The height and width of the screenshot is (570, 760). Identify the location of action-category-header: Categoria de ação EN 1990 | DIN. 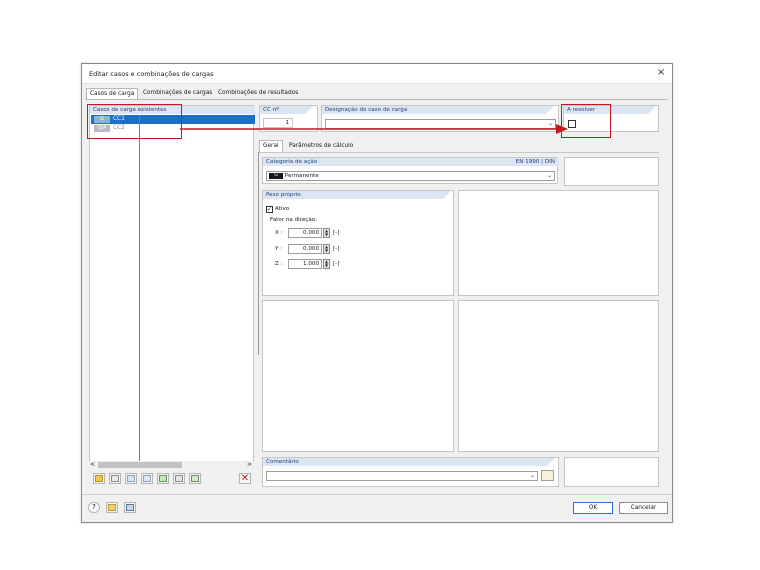
(411, 162).